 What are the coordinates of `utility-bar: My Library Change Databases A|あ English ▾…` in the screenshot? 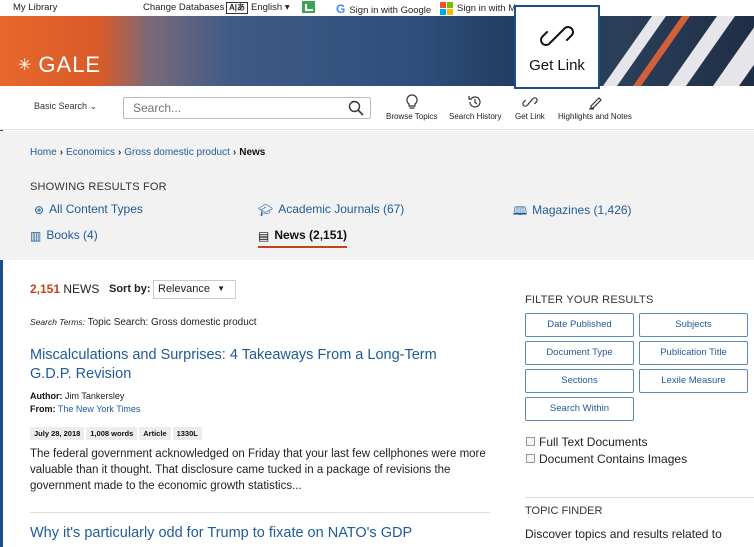 It's located at (377, 8).